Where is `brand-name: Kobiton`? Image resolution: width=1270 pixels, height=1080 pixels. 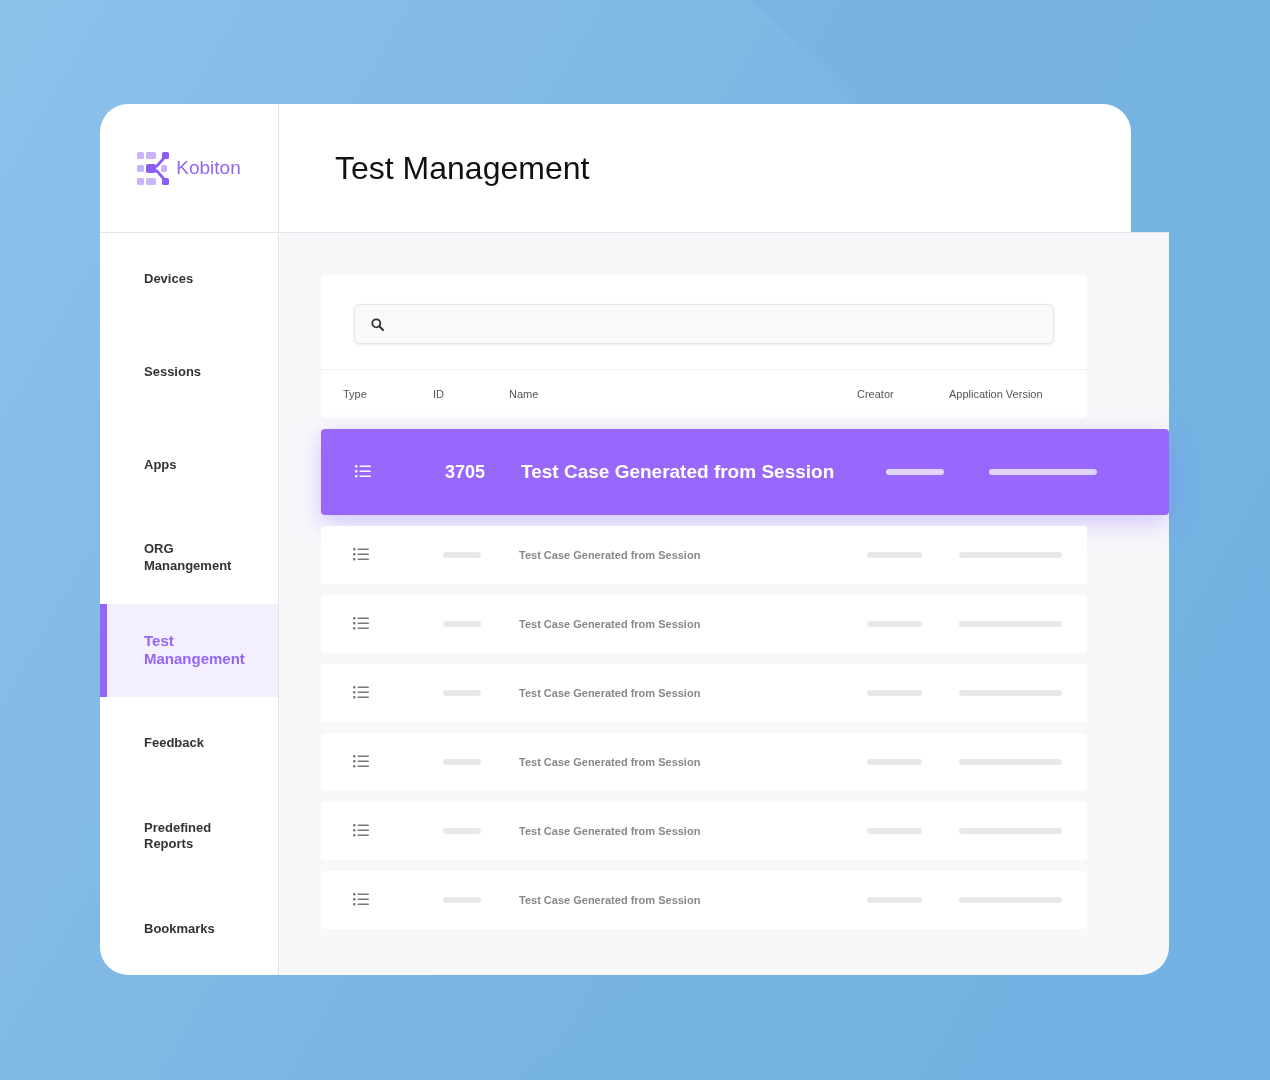
brand-name: Kobiton is located at coordinates (208, 168).